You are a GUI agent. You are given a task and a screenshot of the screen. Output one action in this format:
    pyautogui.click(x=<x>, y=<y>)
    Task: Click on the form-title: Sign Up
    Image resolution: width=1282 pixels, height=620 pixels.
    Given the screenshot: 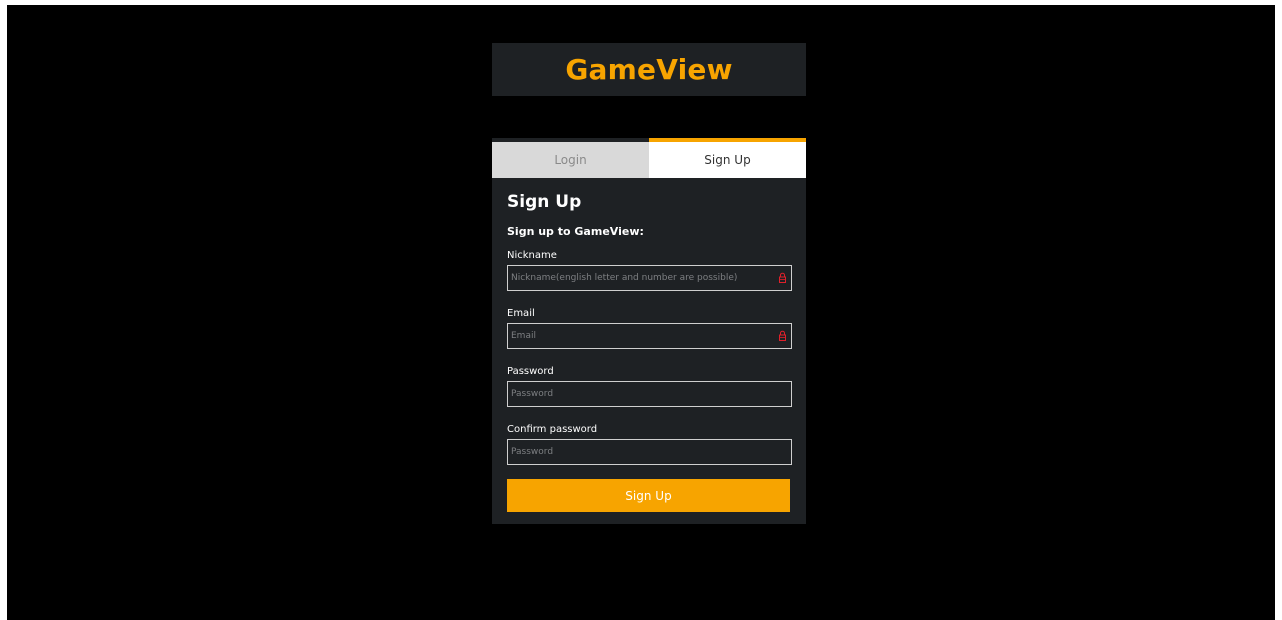 What is the action you would take?
    pyautogui.click(x=544, y=202)
    